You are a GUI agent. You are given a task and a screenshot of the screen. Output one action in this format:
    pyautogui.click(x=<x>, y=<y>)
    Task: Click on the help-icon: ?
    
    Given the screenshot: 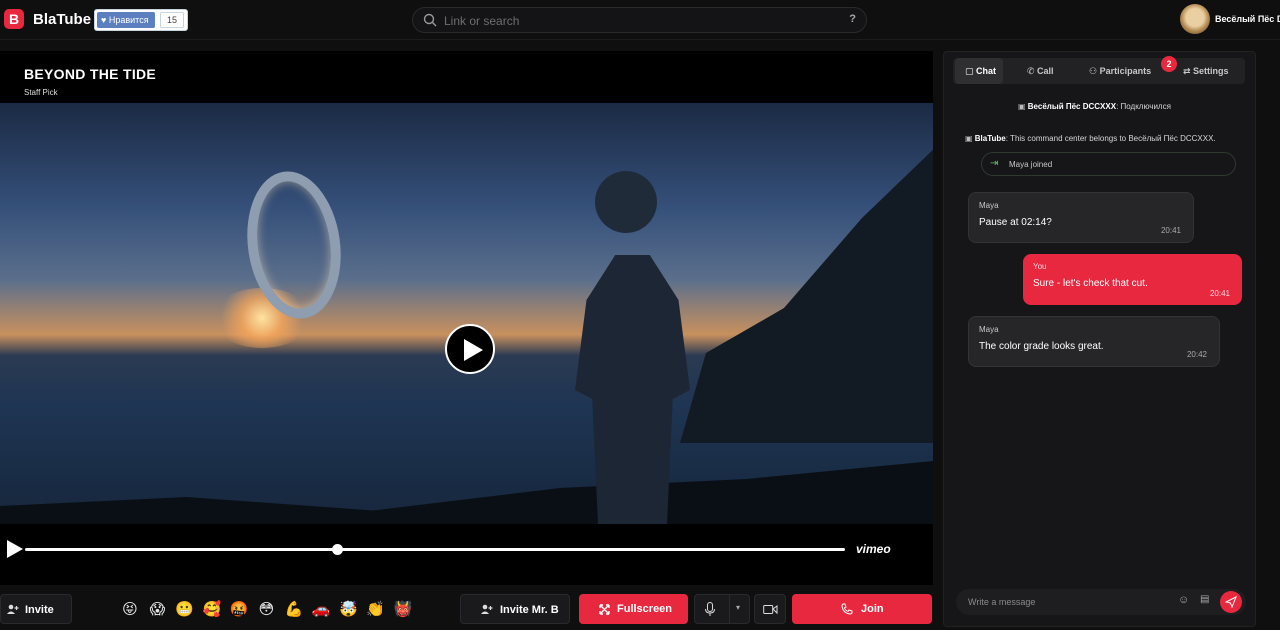 What is the action you would take?
    pyautogui.click(x=852, y=19)
    